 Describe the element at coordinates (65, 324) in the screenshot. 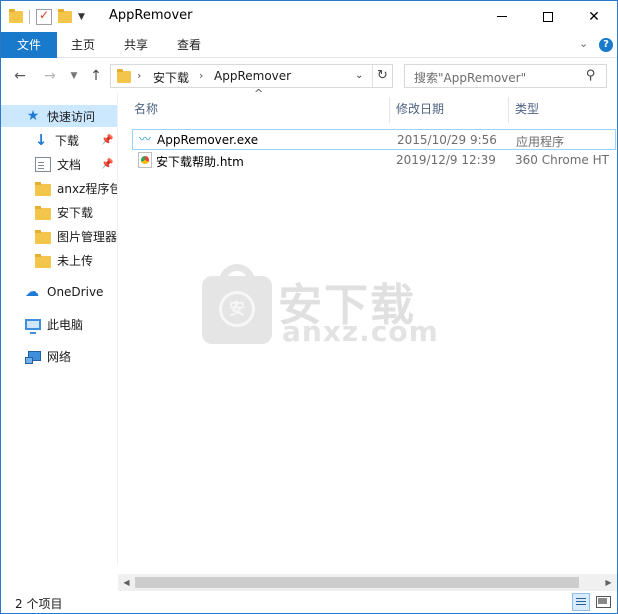

I see `sidebar-item-label: 此电脑` at that location.